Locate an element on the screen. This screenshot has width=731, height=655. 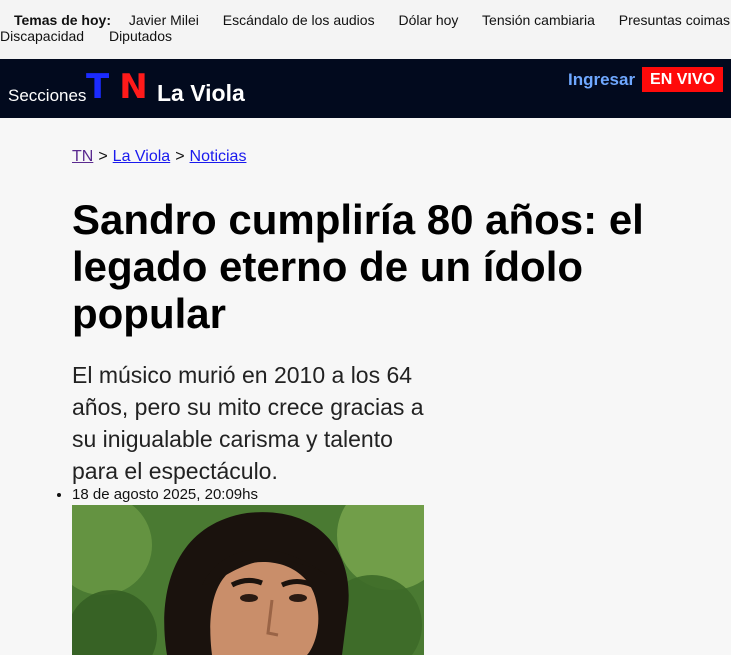
breadcrumb-link-la-viola: La Viola is located at coordinates (142, 156).